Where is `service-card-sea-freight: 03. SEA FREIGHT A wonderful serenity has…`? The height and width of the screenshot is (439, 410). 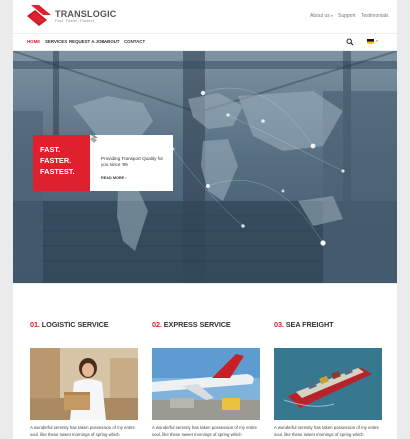 service-card-sea-freight: 03. SEA FREIGHT A wonderful serenity has… is located at coordinates (328, 378).